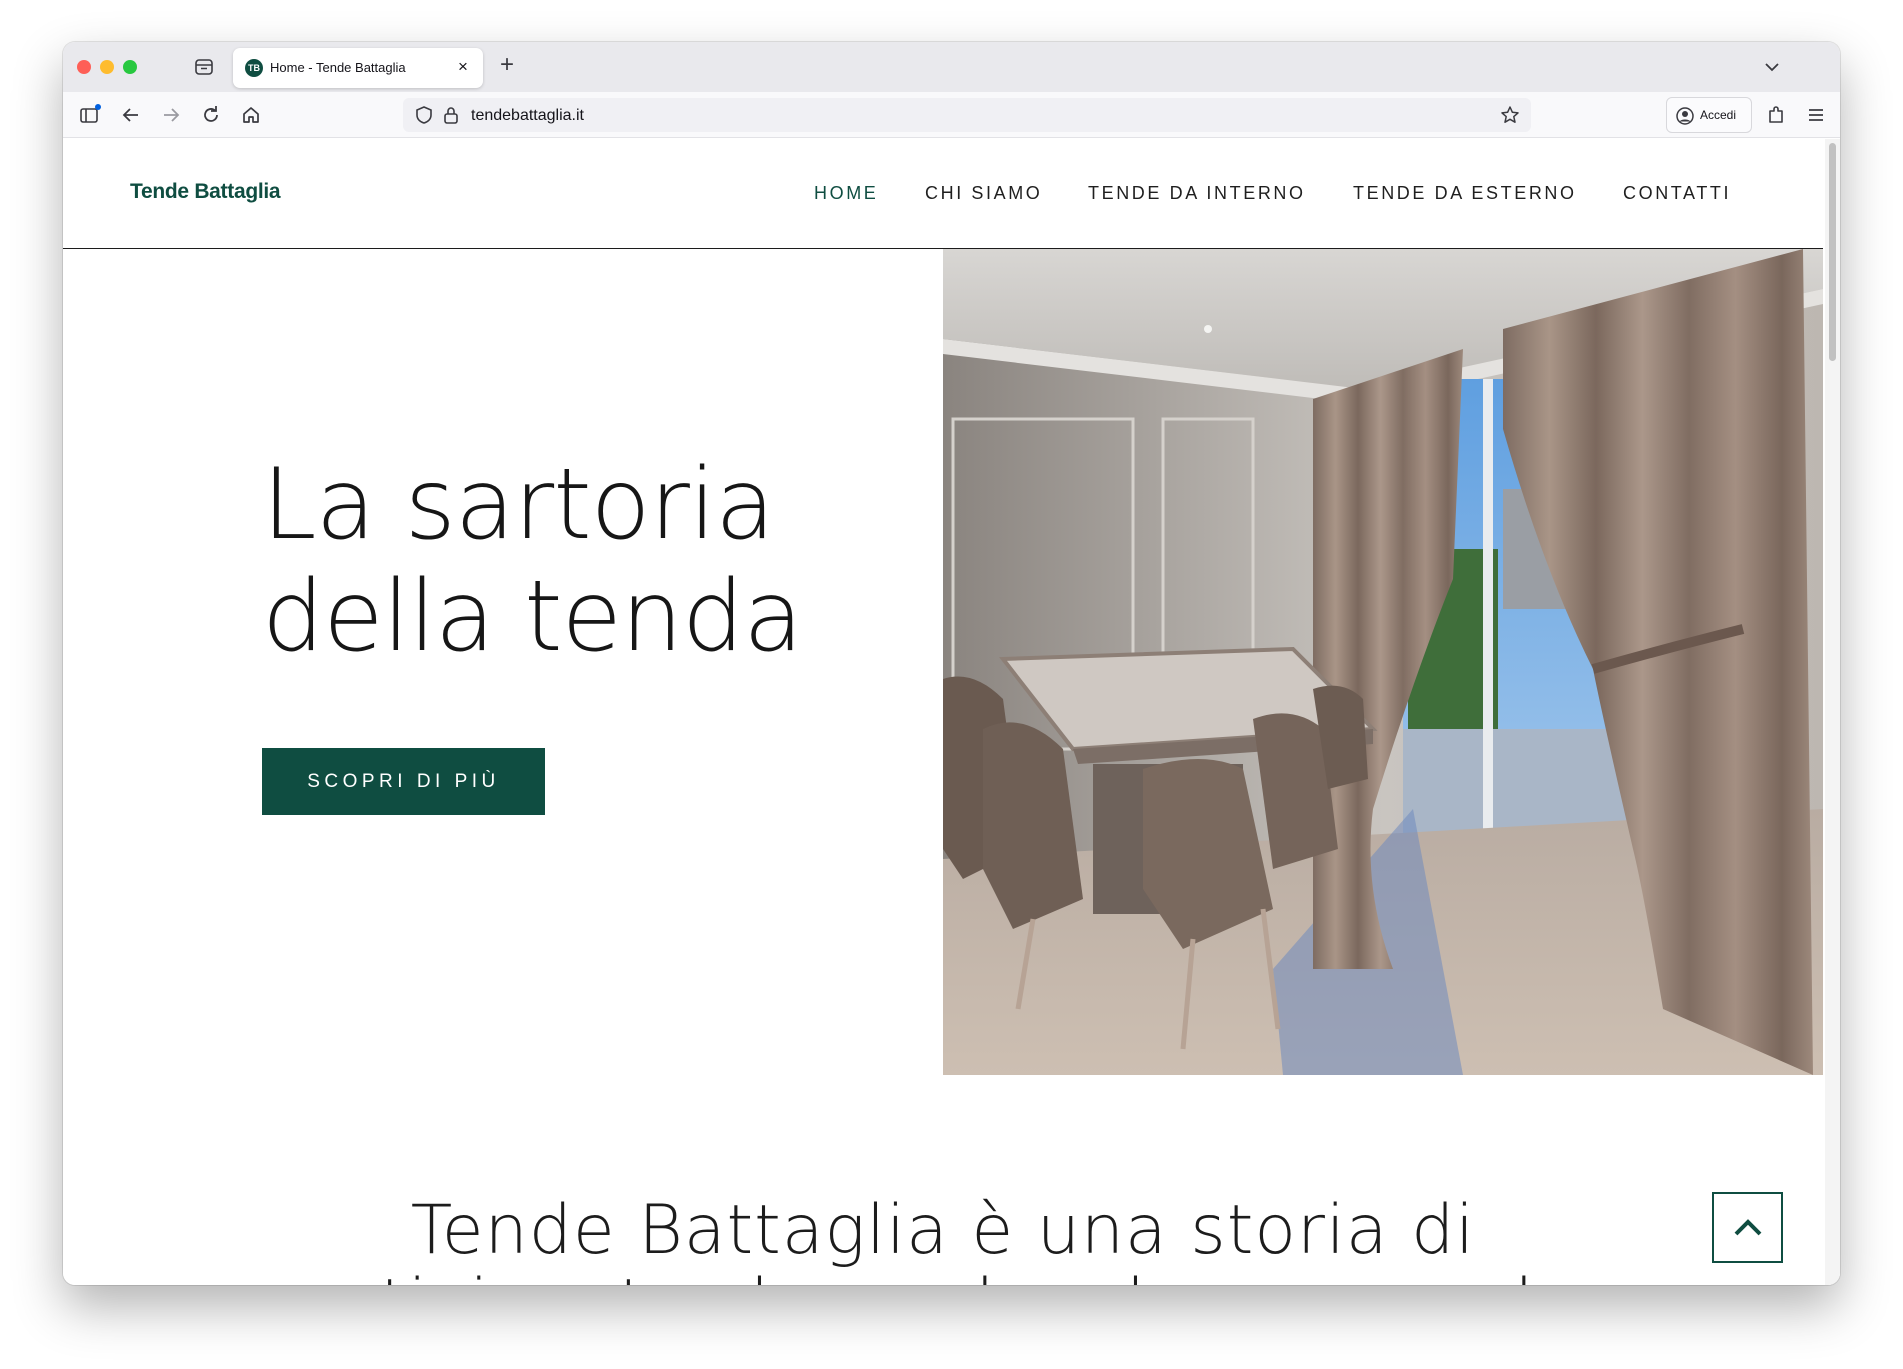 The image size is (1903, 1369). Describe the element at coordinates (1832, 712) in the screenshot. I see `page-scrollbar` at that location.